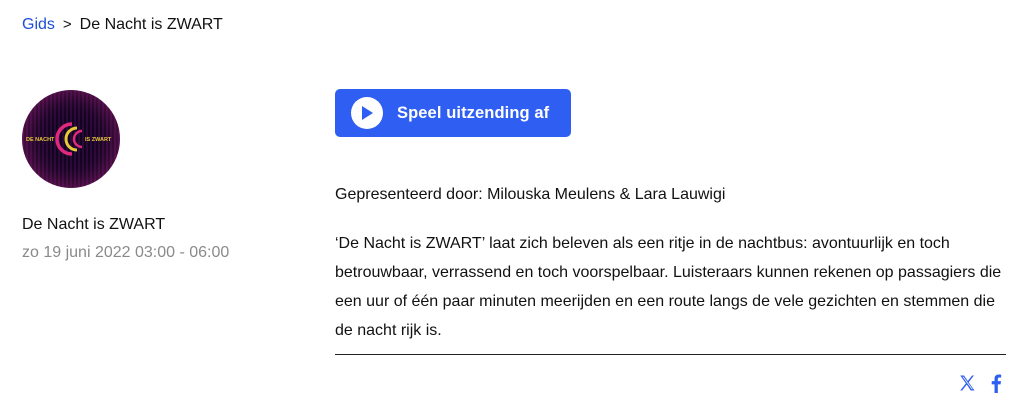 This screenshot has width=1024, height=407. I want to click on breadcrumb: Gids > De Nacht is ZWART, so click(122, 25).